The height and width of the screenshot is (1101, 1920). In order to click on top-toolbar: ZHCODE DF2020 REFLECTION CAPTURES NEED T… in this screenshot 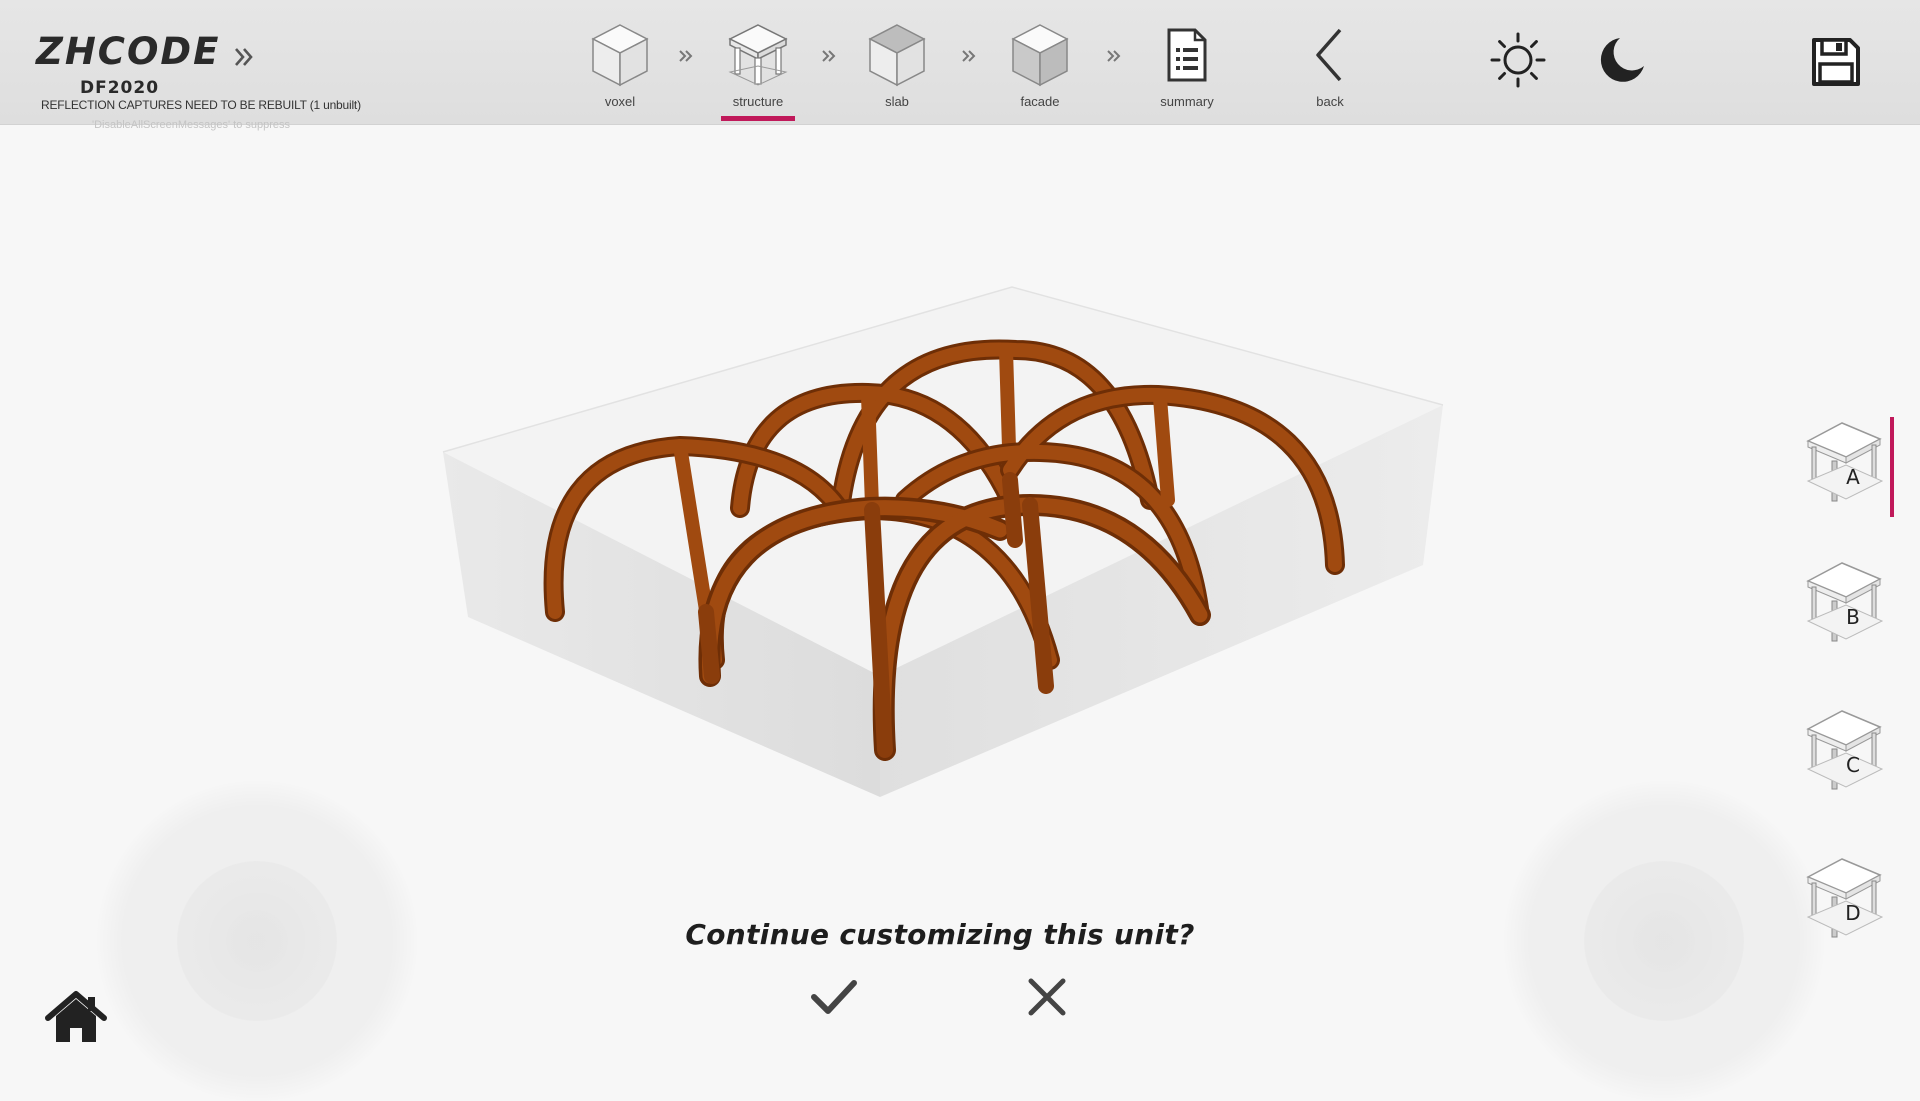, I will do `click(960, 65)`.